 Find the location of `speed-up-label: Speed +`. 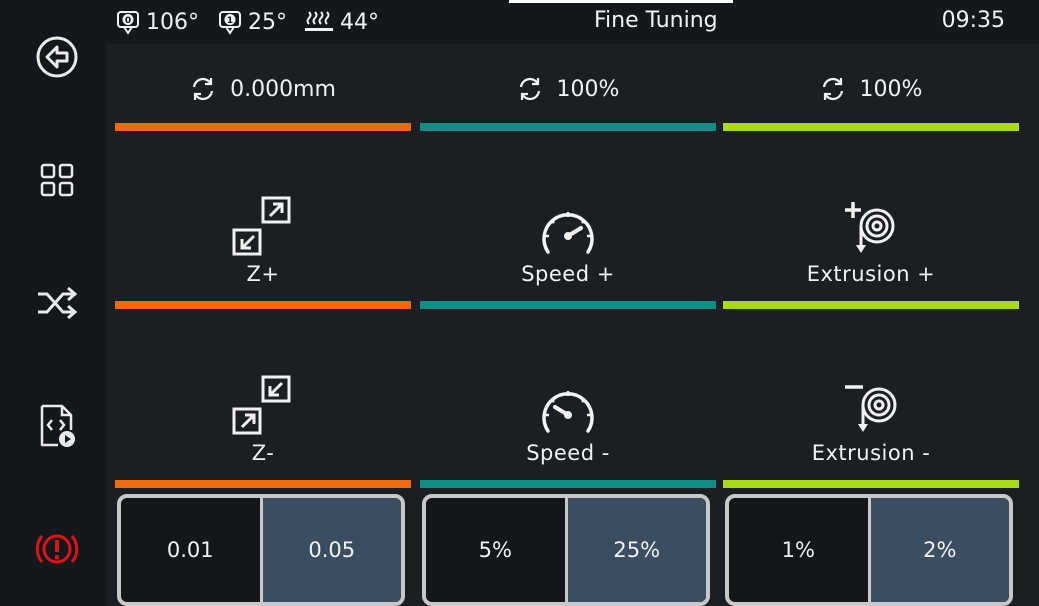

speed-up-label: Speed + is located at coordinates (568, 274).